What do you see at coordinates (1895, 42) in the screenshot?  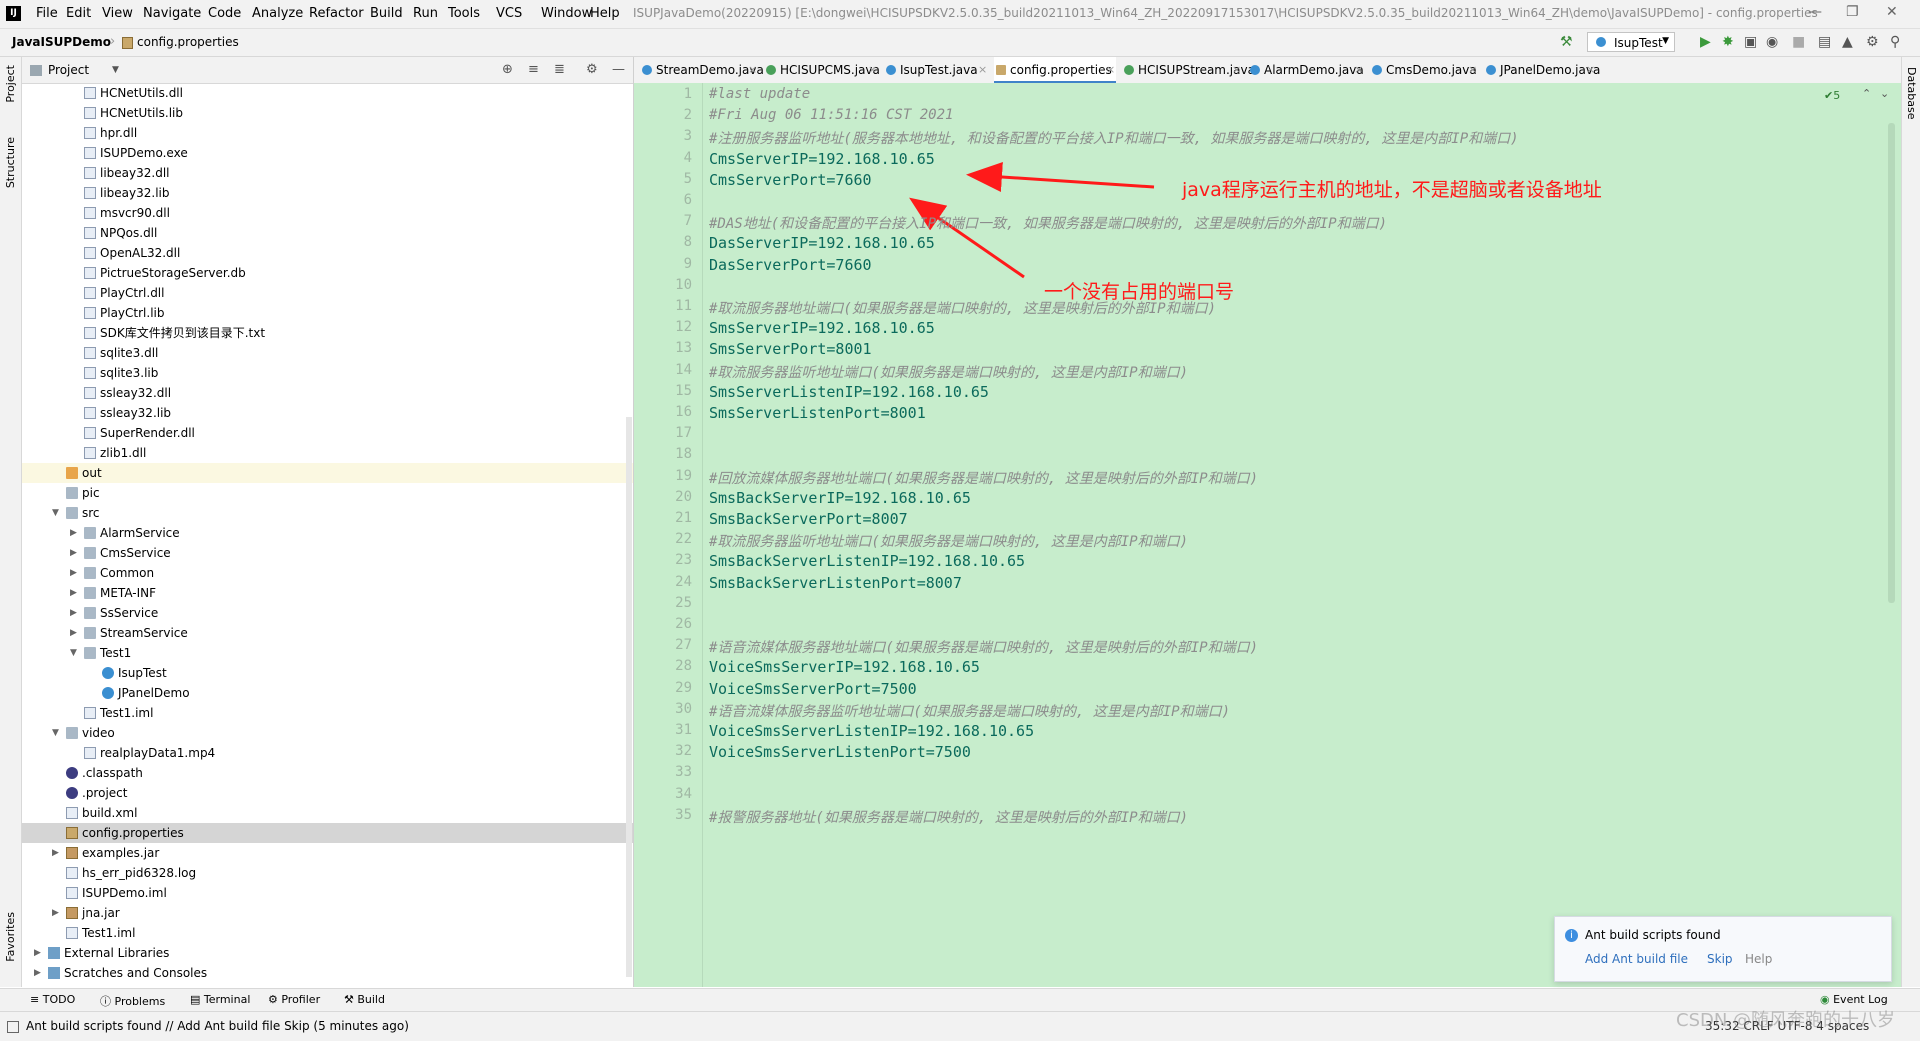 I see `search-icon: ⚲` at bounding box center [1895, 42].